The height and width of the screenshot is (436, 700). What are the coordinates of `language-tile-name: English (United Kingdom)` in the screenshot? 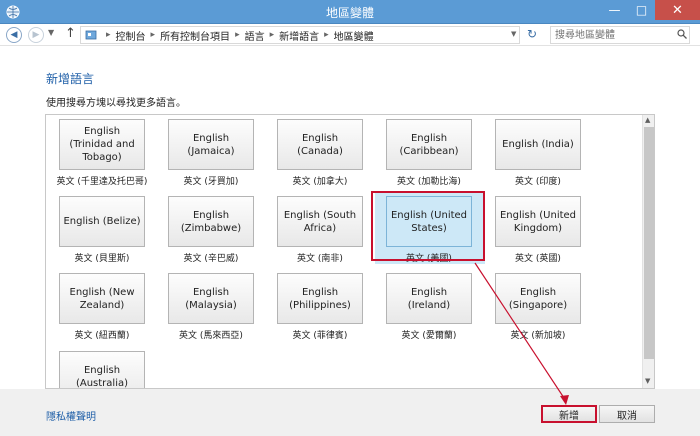 It's located at (538, 221).